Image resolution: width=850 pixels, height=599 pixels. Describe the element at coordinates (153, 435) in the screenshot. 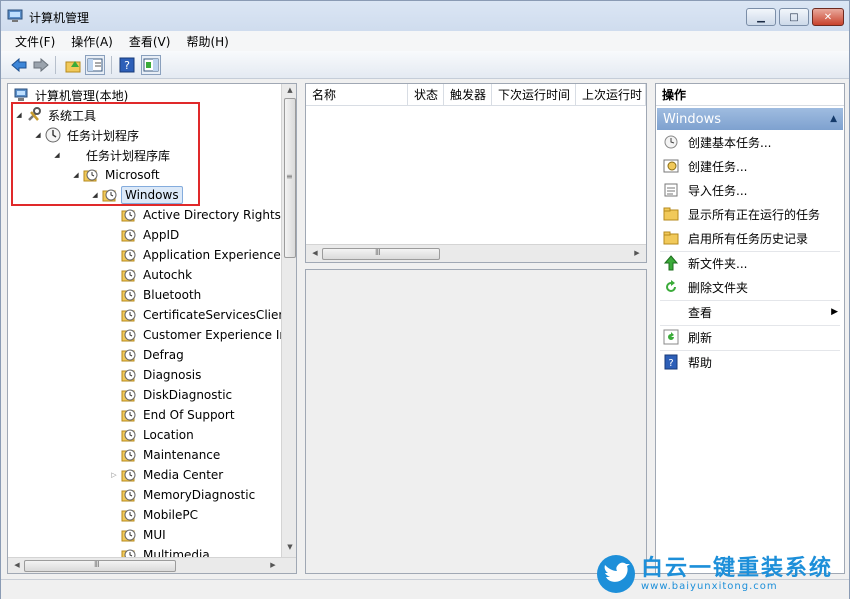

I see `tree-node-task-folder: Location` at that location.